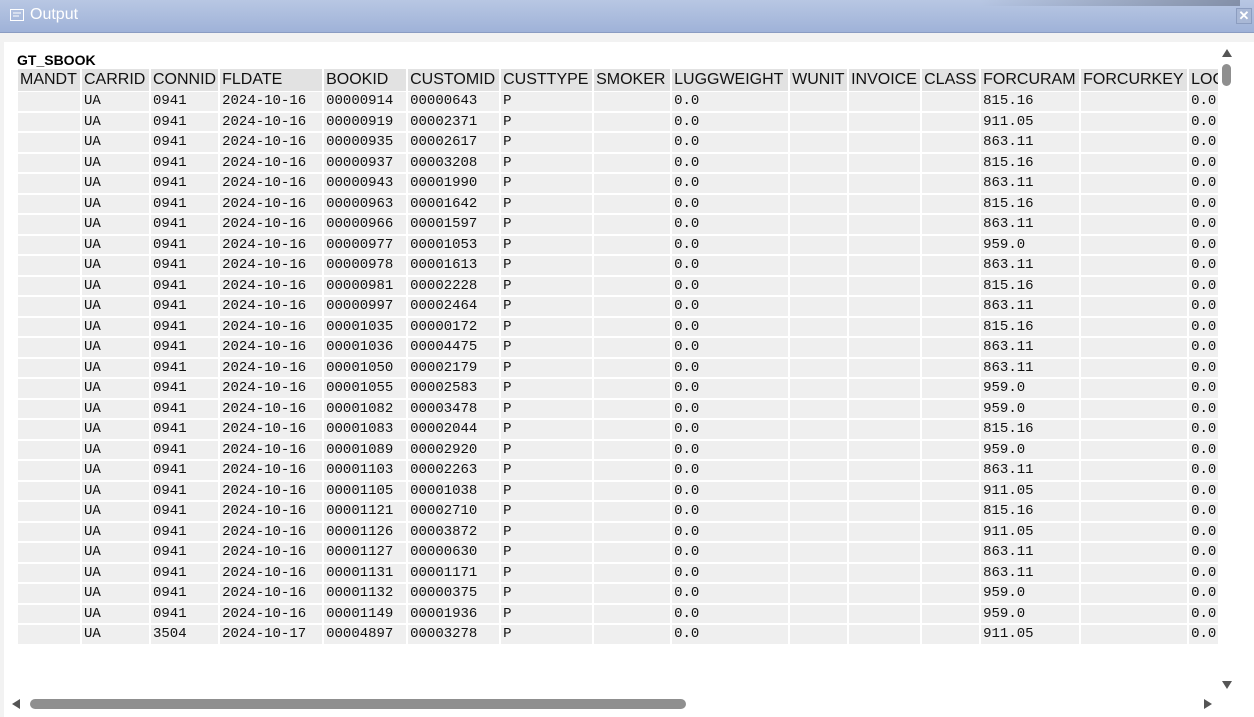 This screenshot has width=1254, height=717. What do you see at coordinates (365, 142) in the screenshot?
I see `cell-bookid: 00000935` at bounding box center [365, 142].